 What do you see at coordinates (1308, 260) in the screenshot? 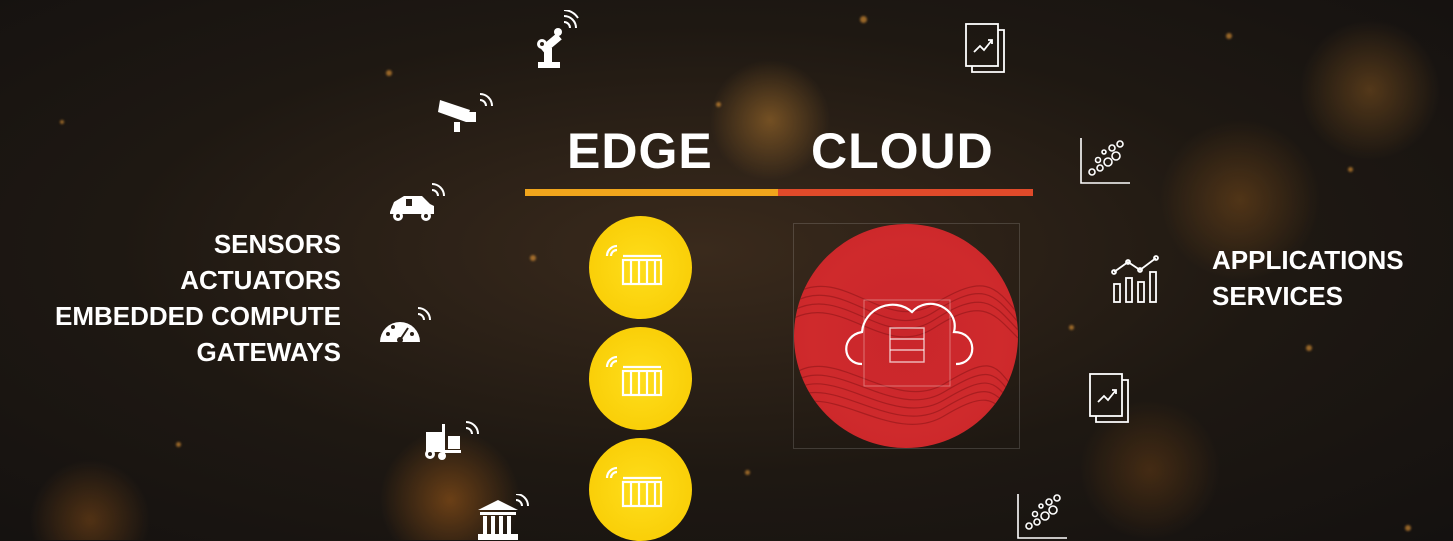
I see `label-applications: APPLICATIONS` at bounding box center [1308, 260].